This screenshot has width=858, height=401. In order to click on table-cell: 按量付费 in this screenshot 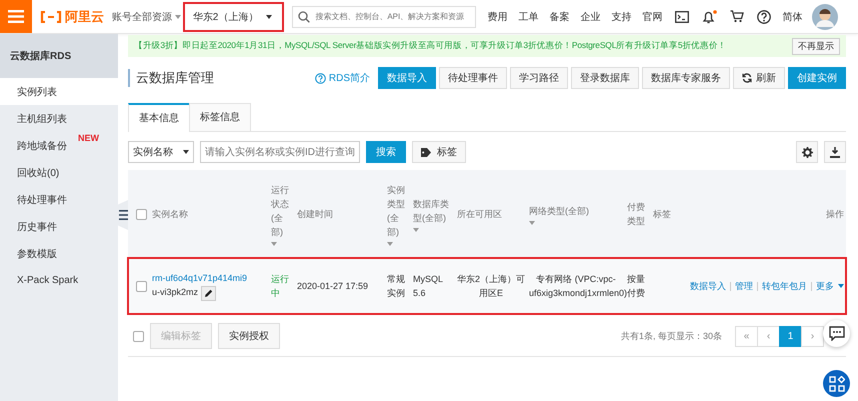, I will do `click(636, 286)`.